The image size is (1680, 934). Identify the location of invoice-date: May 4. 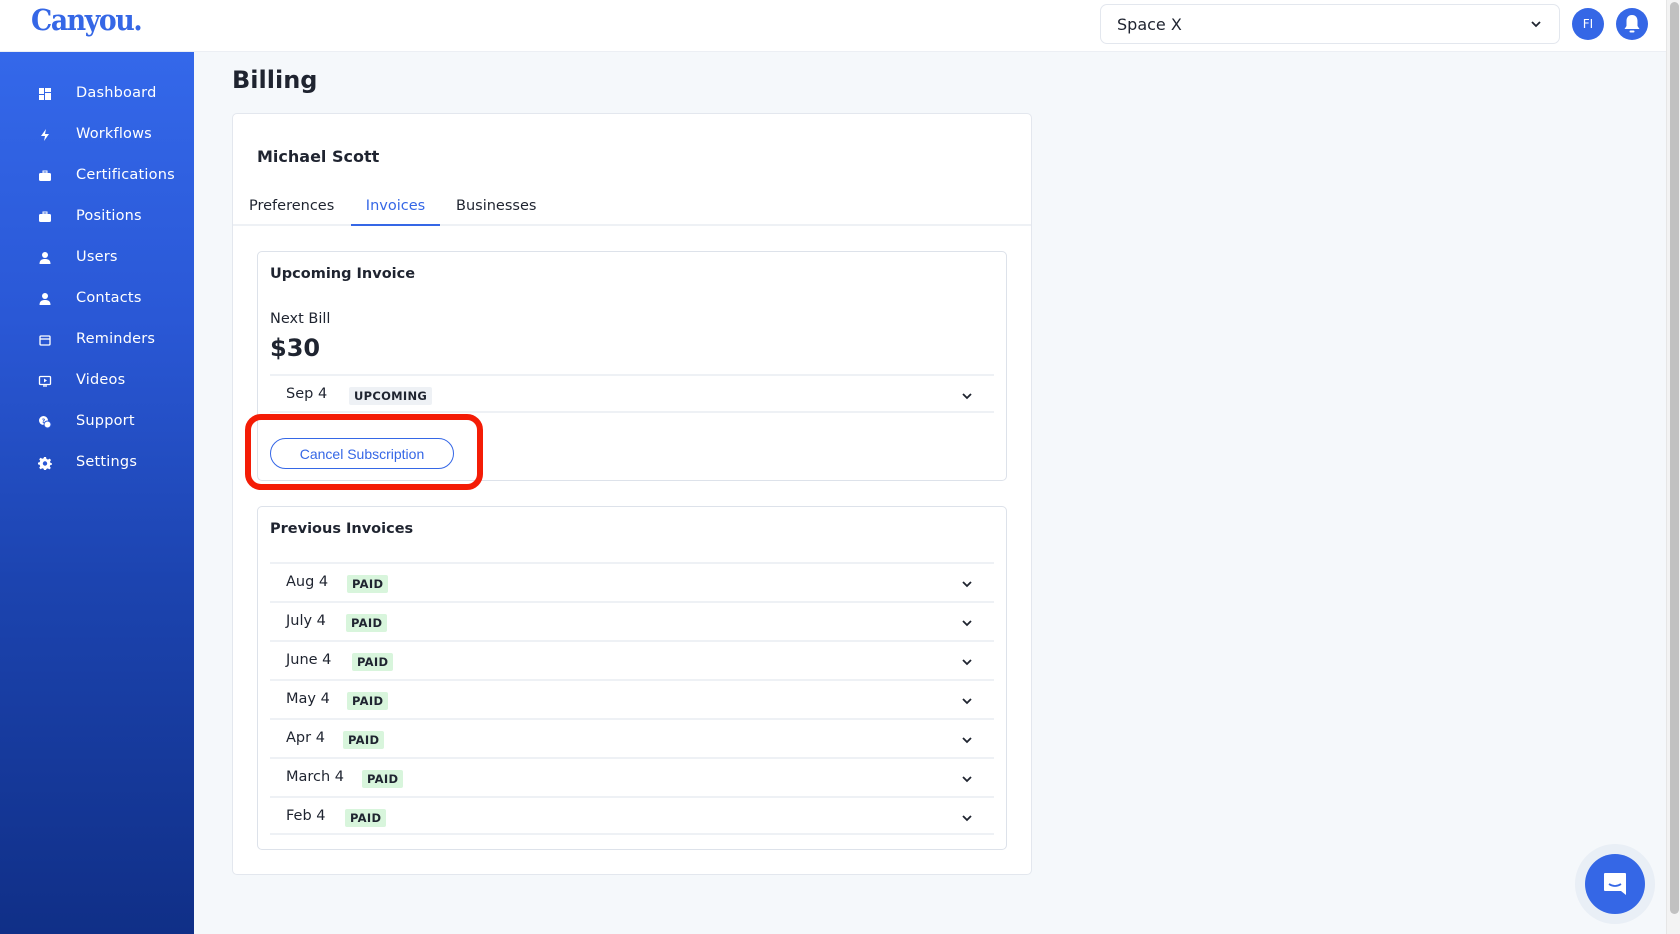
(308, 699).